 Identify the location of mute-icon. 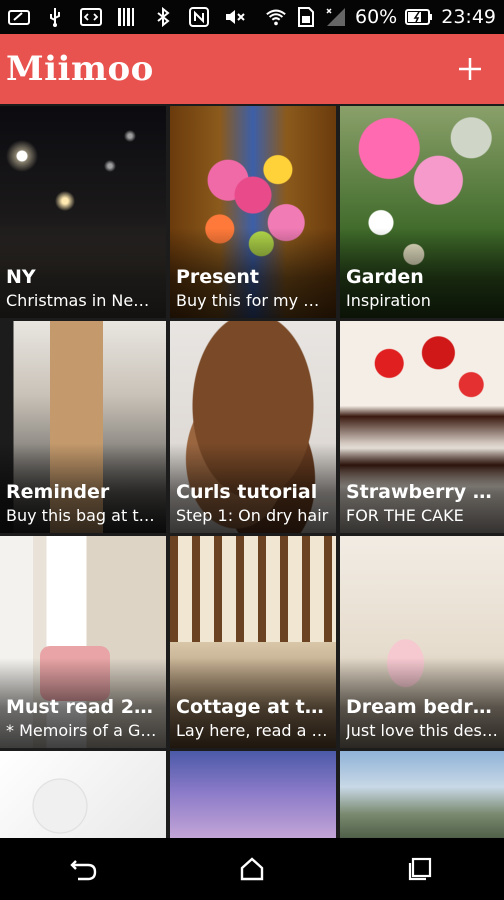
(235, 17).